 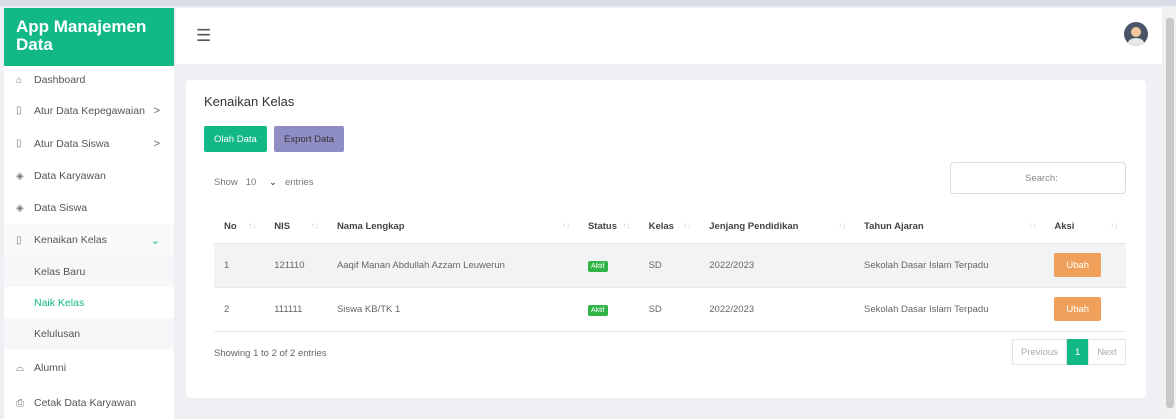 I want to click on sidebar-item-data-siswa: ◈ Data Siswa, so click(x=89, y=208).